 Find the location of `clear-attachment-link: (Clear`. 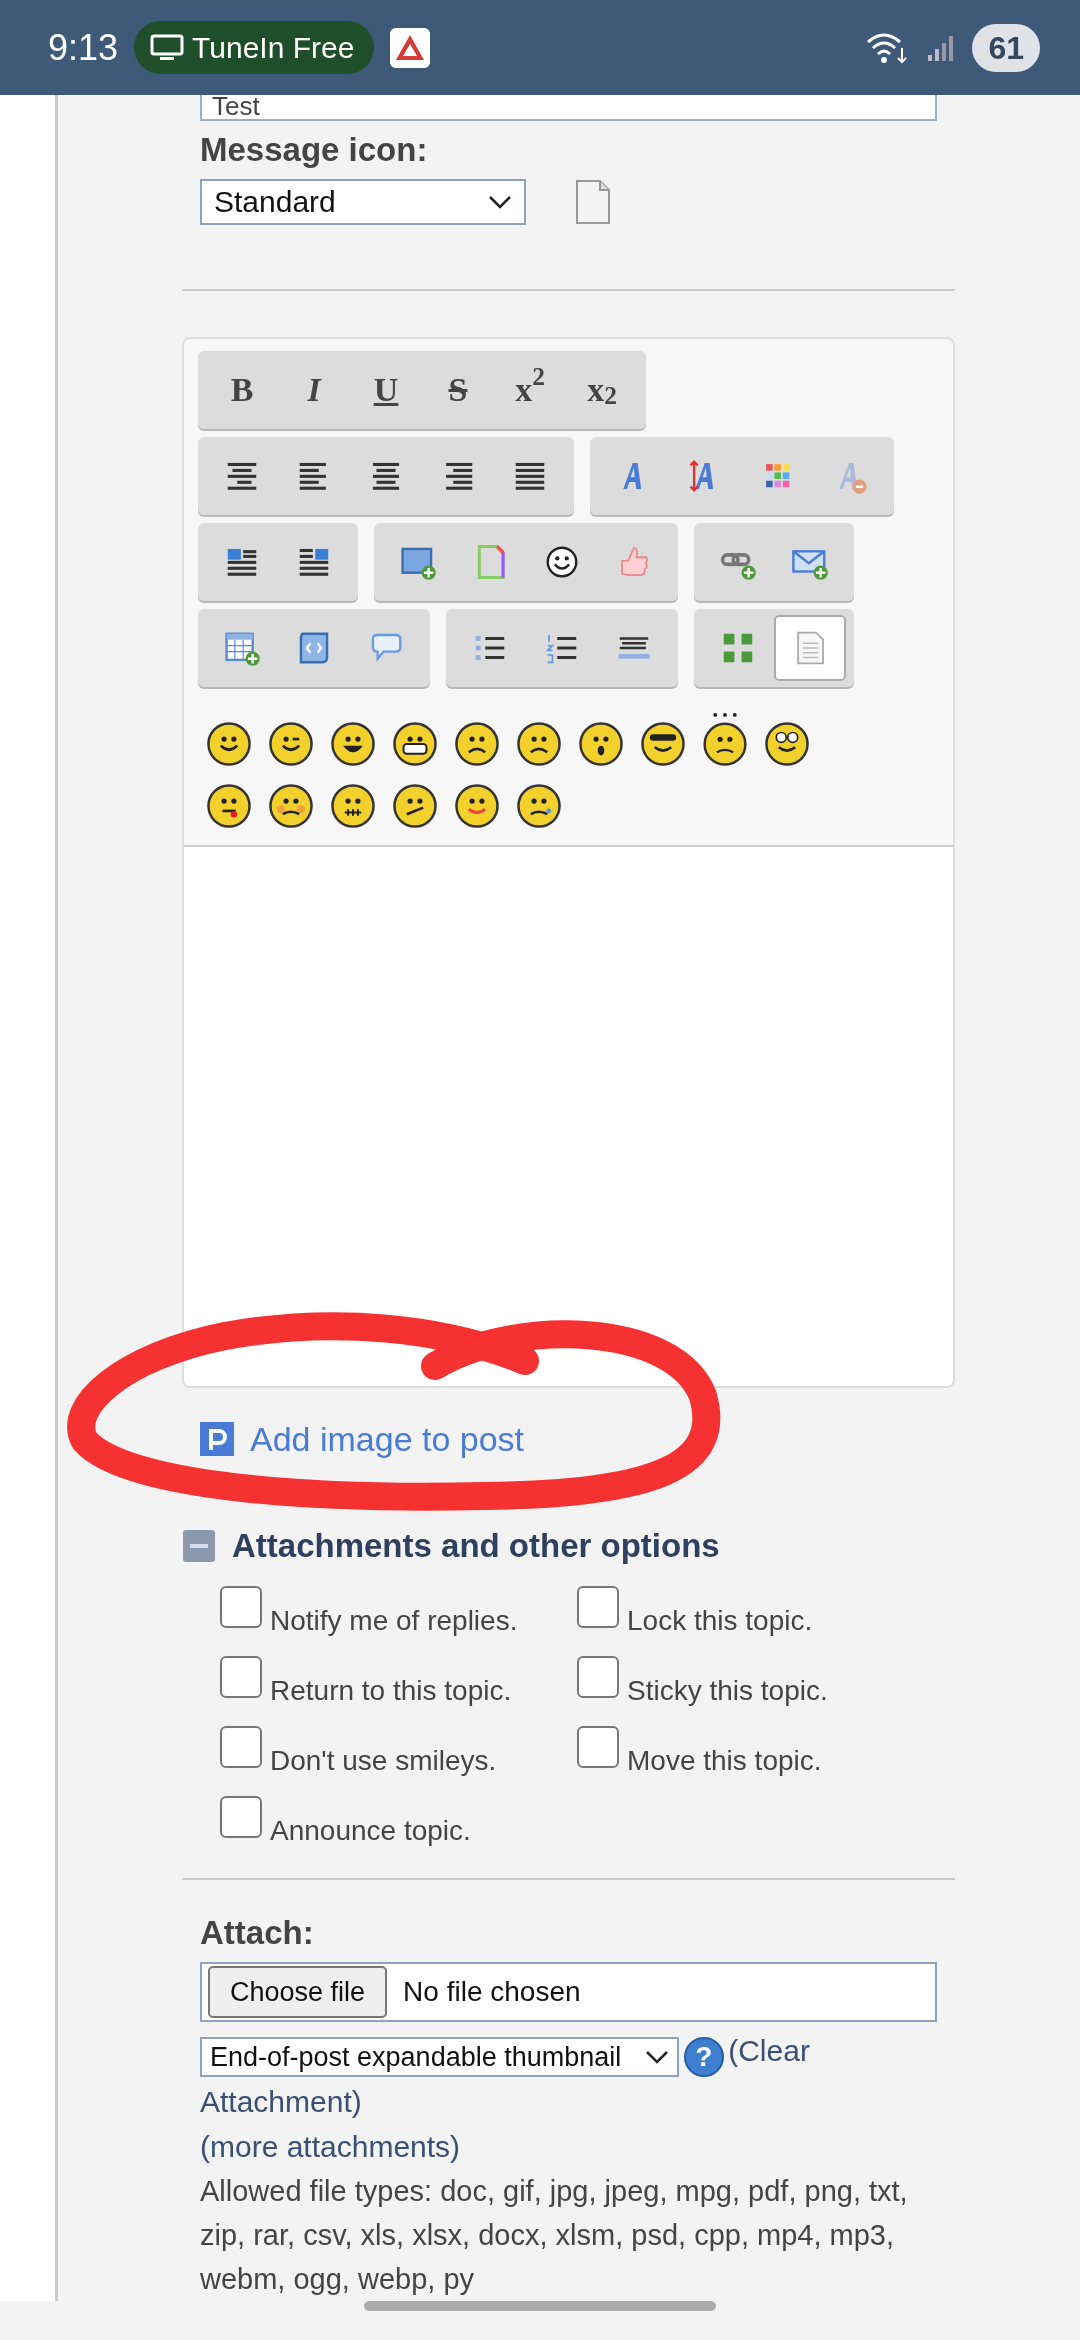

clear-attachment-link: (Clear is located at coordinates (769, 2050).